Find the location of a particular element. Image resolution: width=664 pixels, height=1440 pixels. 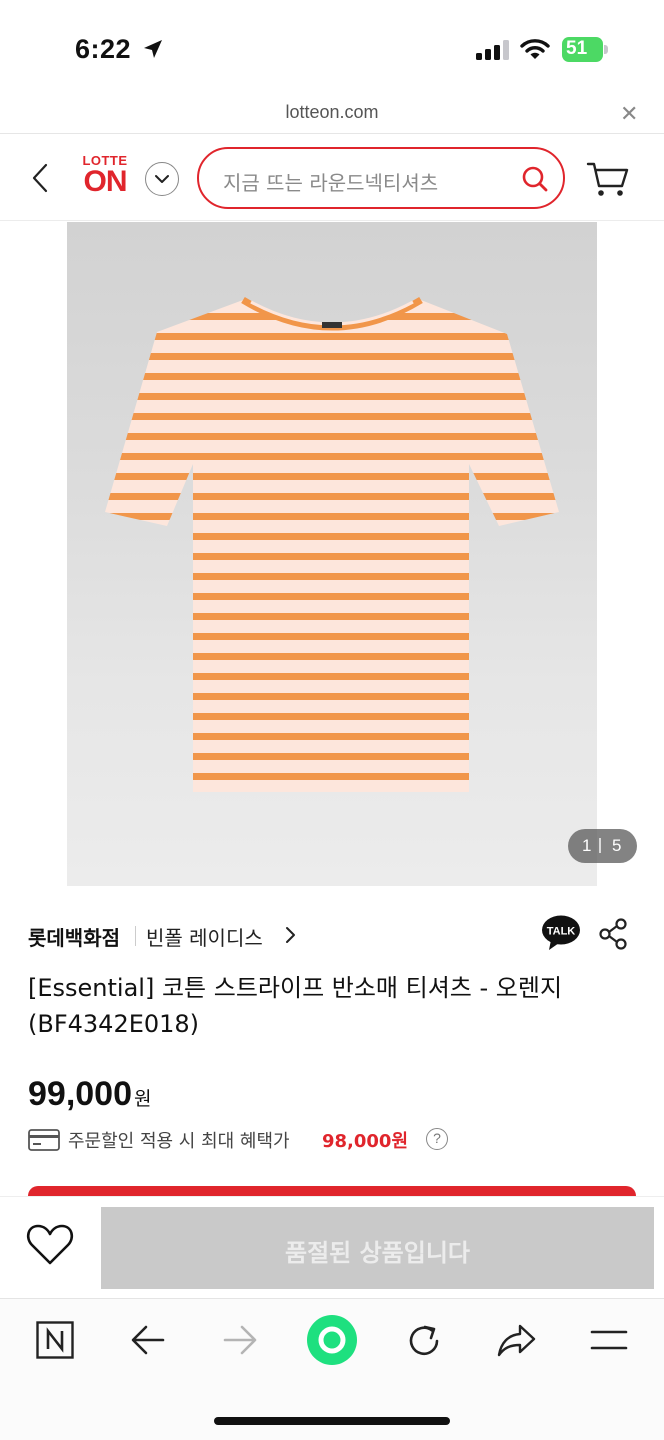

brand-divider is located at coordinates (135, 936).